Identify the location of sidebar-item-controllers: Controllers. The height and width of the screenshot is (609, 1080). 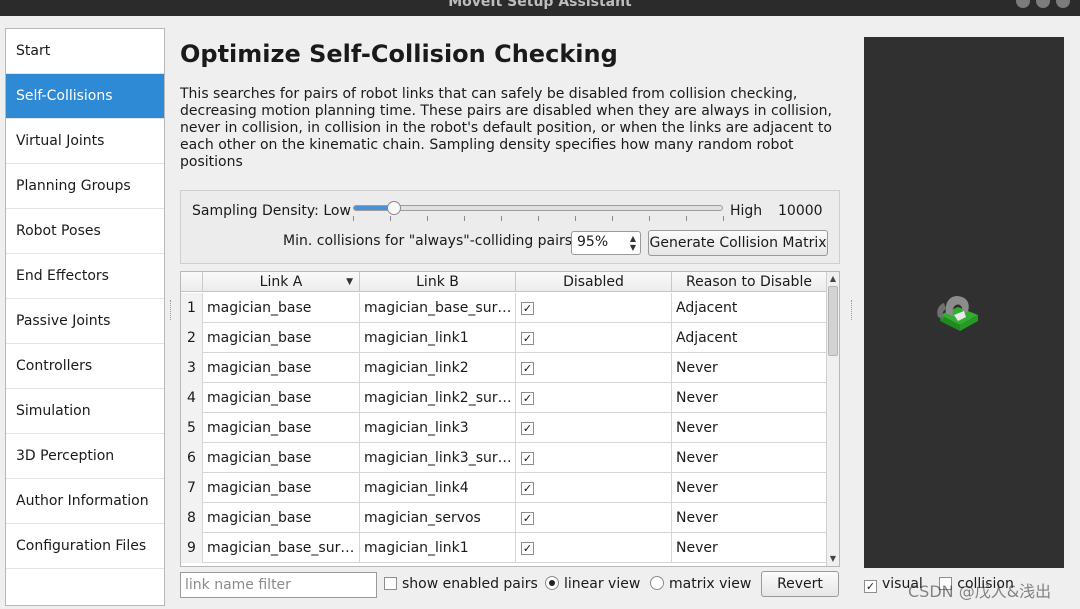
(85, 366).